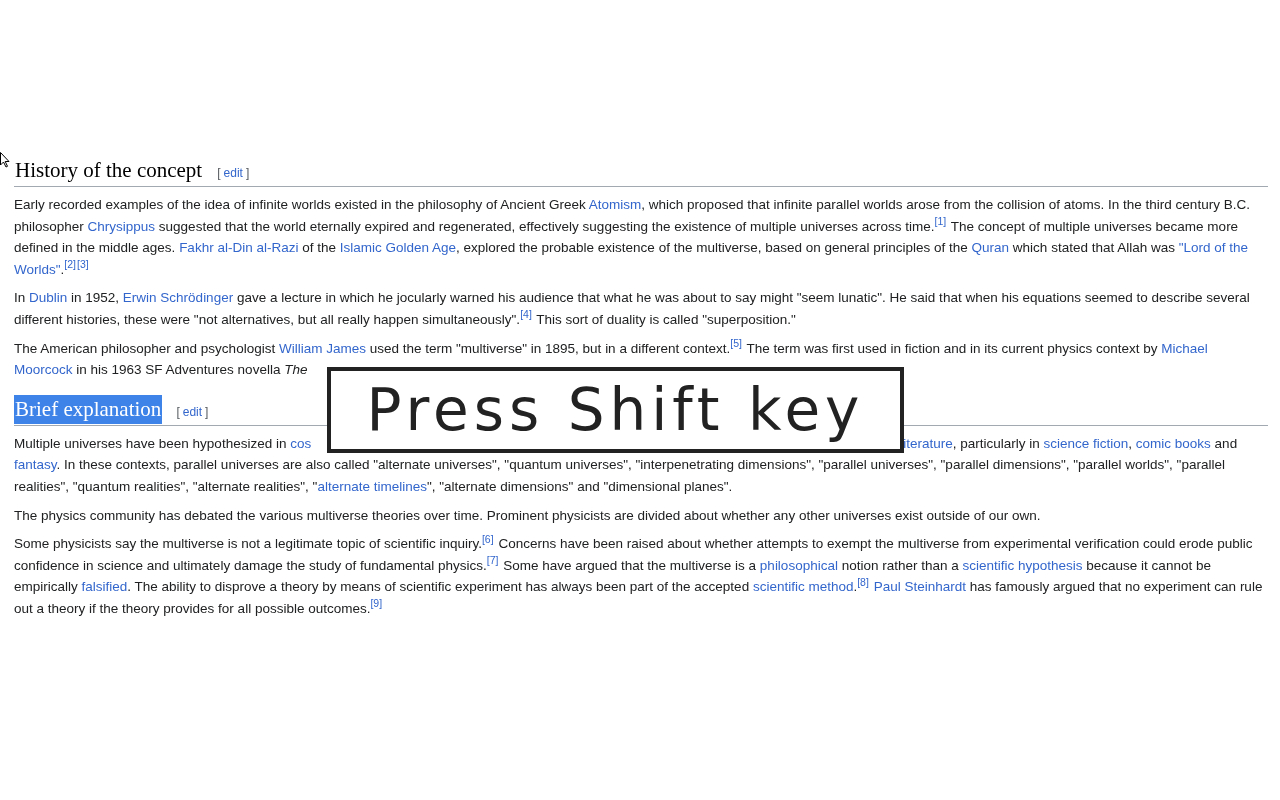 The image size is (1280, 800). What do you see at coordinates (1173, 443) in the screenshot?
I see `article-link: comic books` at bounding box center [1173, 443].